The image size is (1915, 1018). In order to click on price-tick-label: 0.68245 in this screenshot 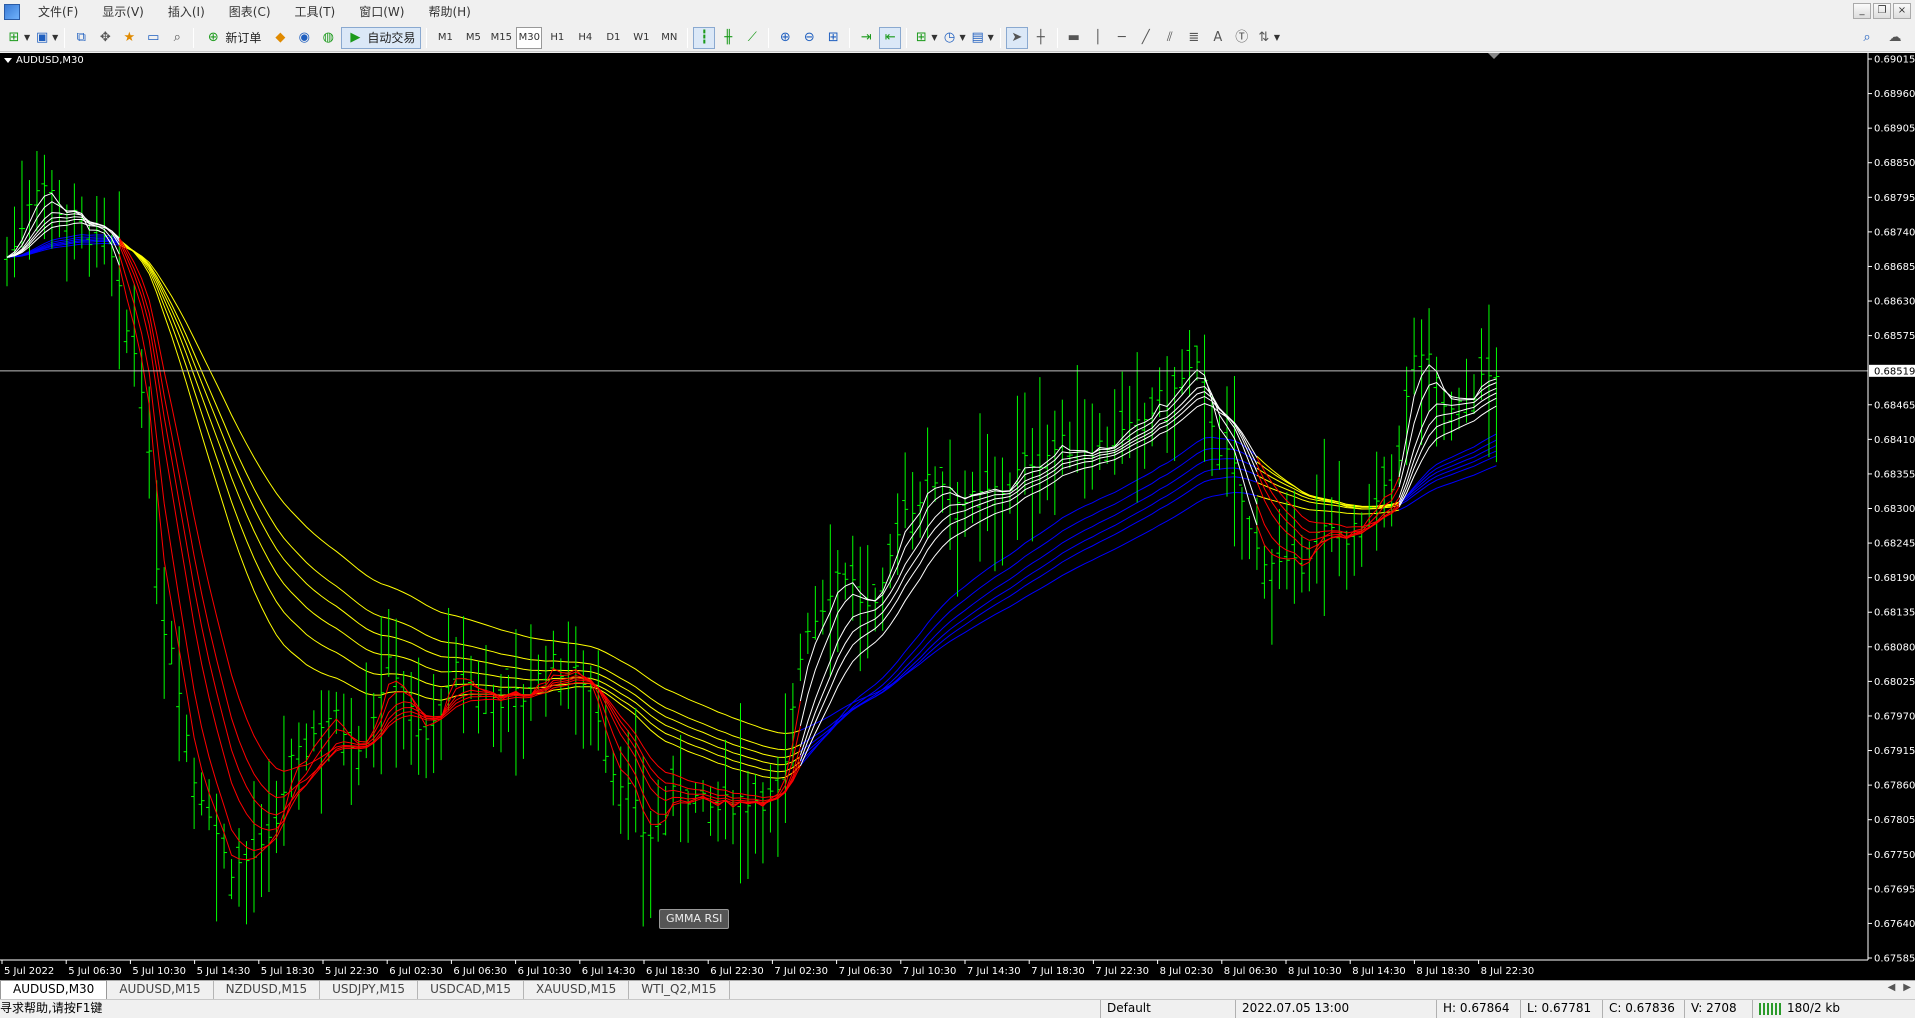, I will do `click(1894, 544)`.